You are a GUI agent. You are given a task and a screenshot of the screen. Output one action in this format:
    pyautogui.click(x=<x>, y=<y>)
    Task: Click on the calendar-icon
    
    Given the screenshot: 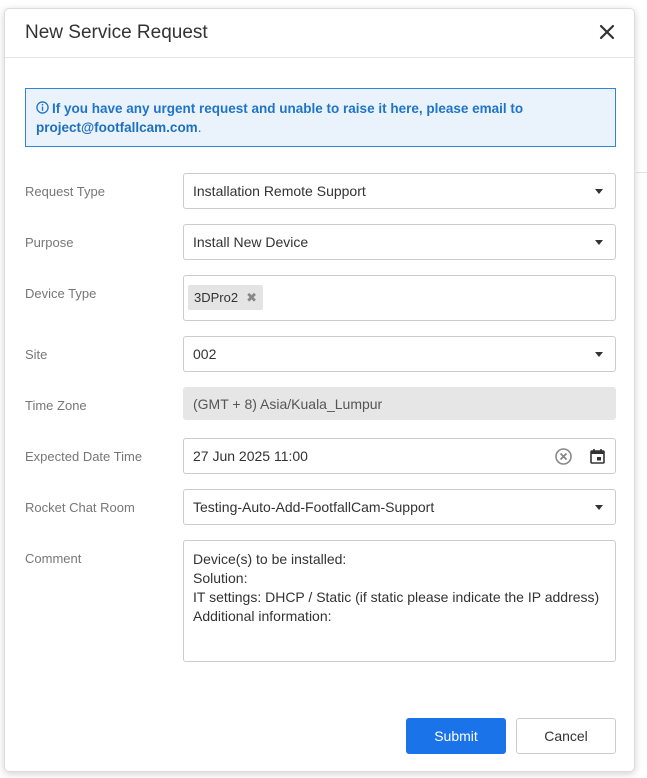 What is the action you would take?
    pyautogui.click(x=597, y=456)
    